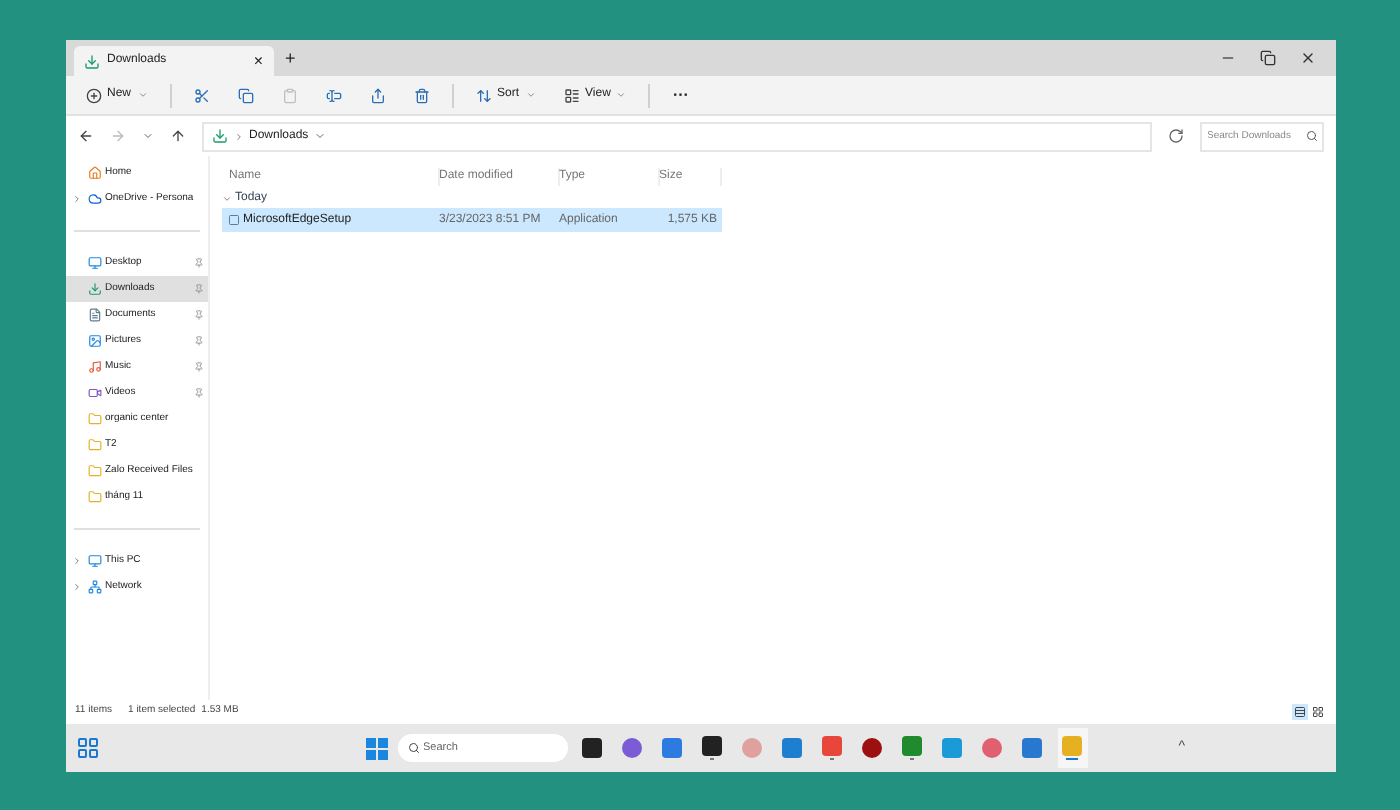  What do you see at coordinates (333, 95) in the screenshot?
I see `rename-icon` at bounding box center [333, 95].